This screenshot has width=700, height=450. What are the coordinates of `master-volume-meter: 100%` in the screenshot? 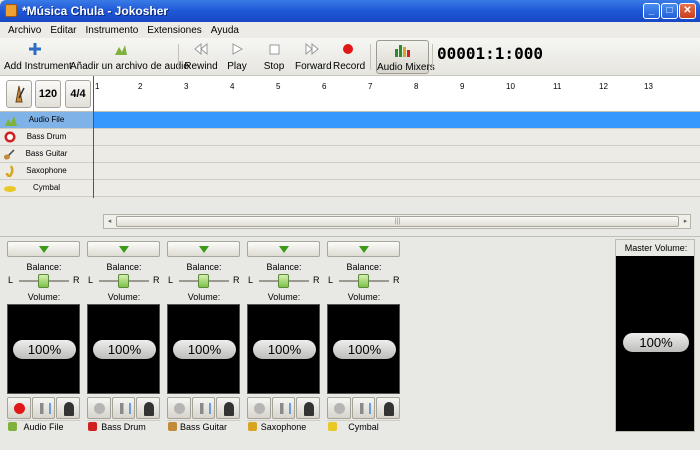 It's located at (655, 343).